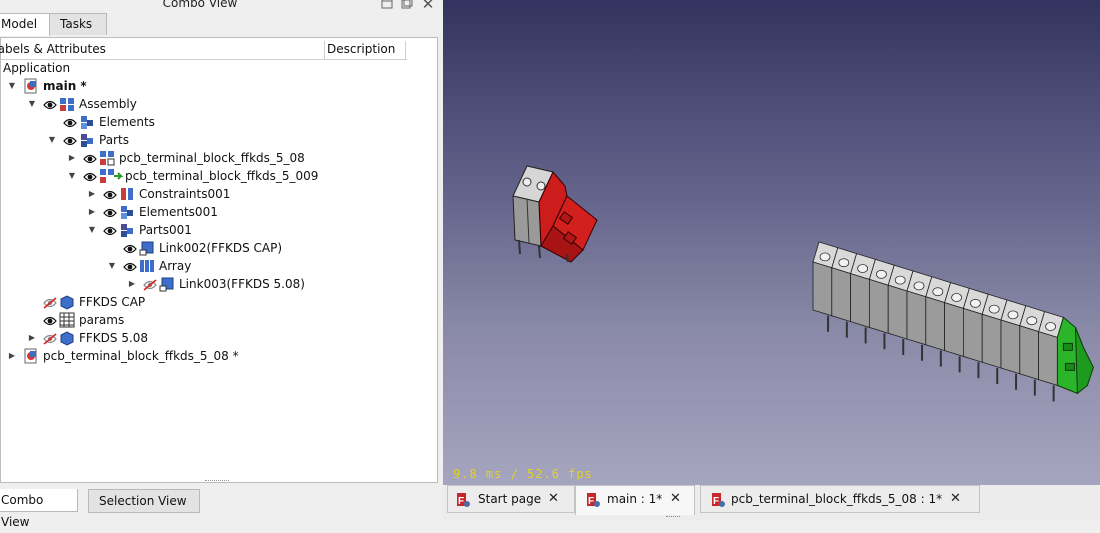  I want to click on fps-counter: 9.8 ms / 52.6 fps, so click(523, 474).